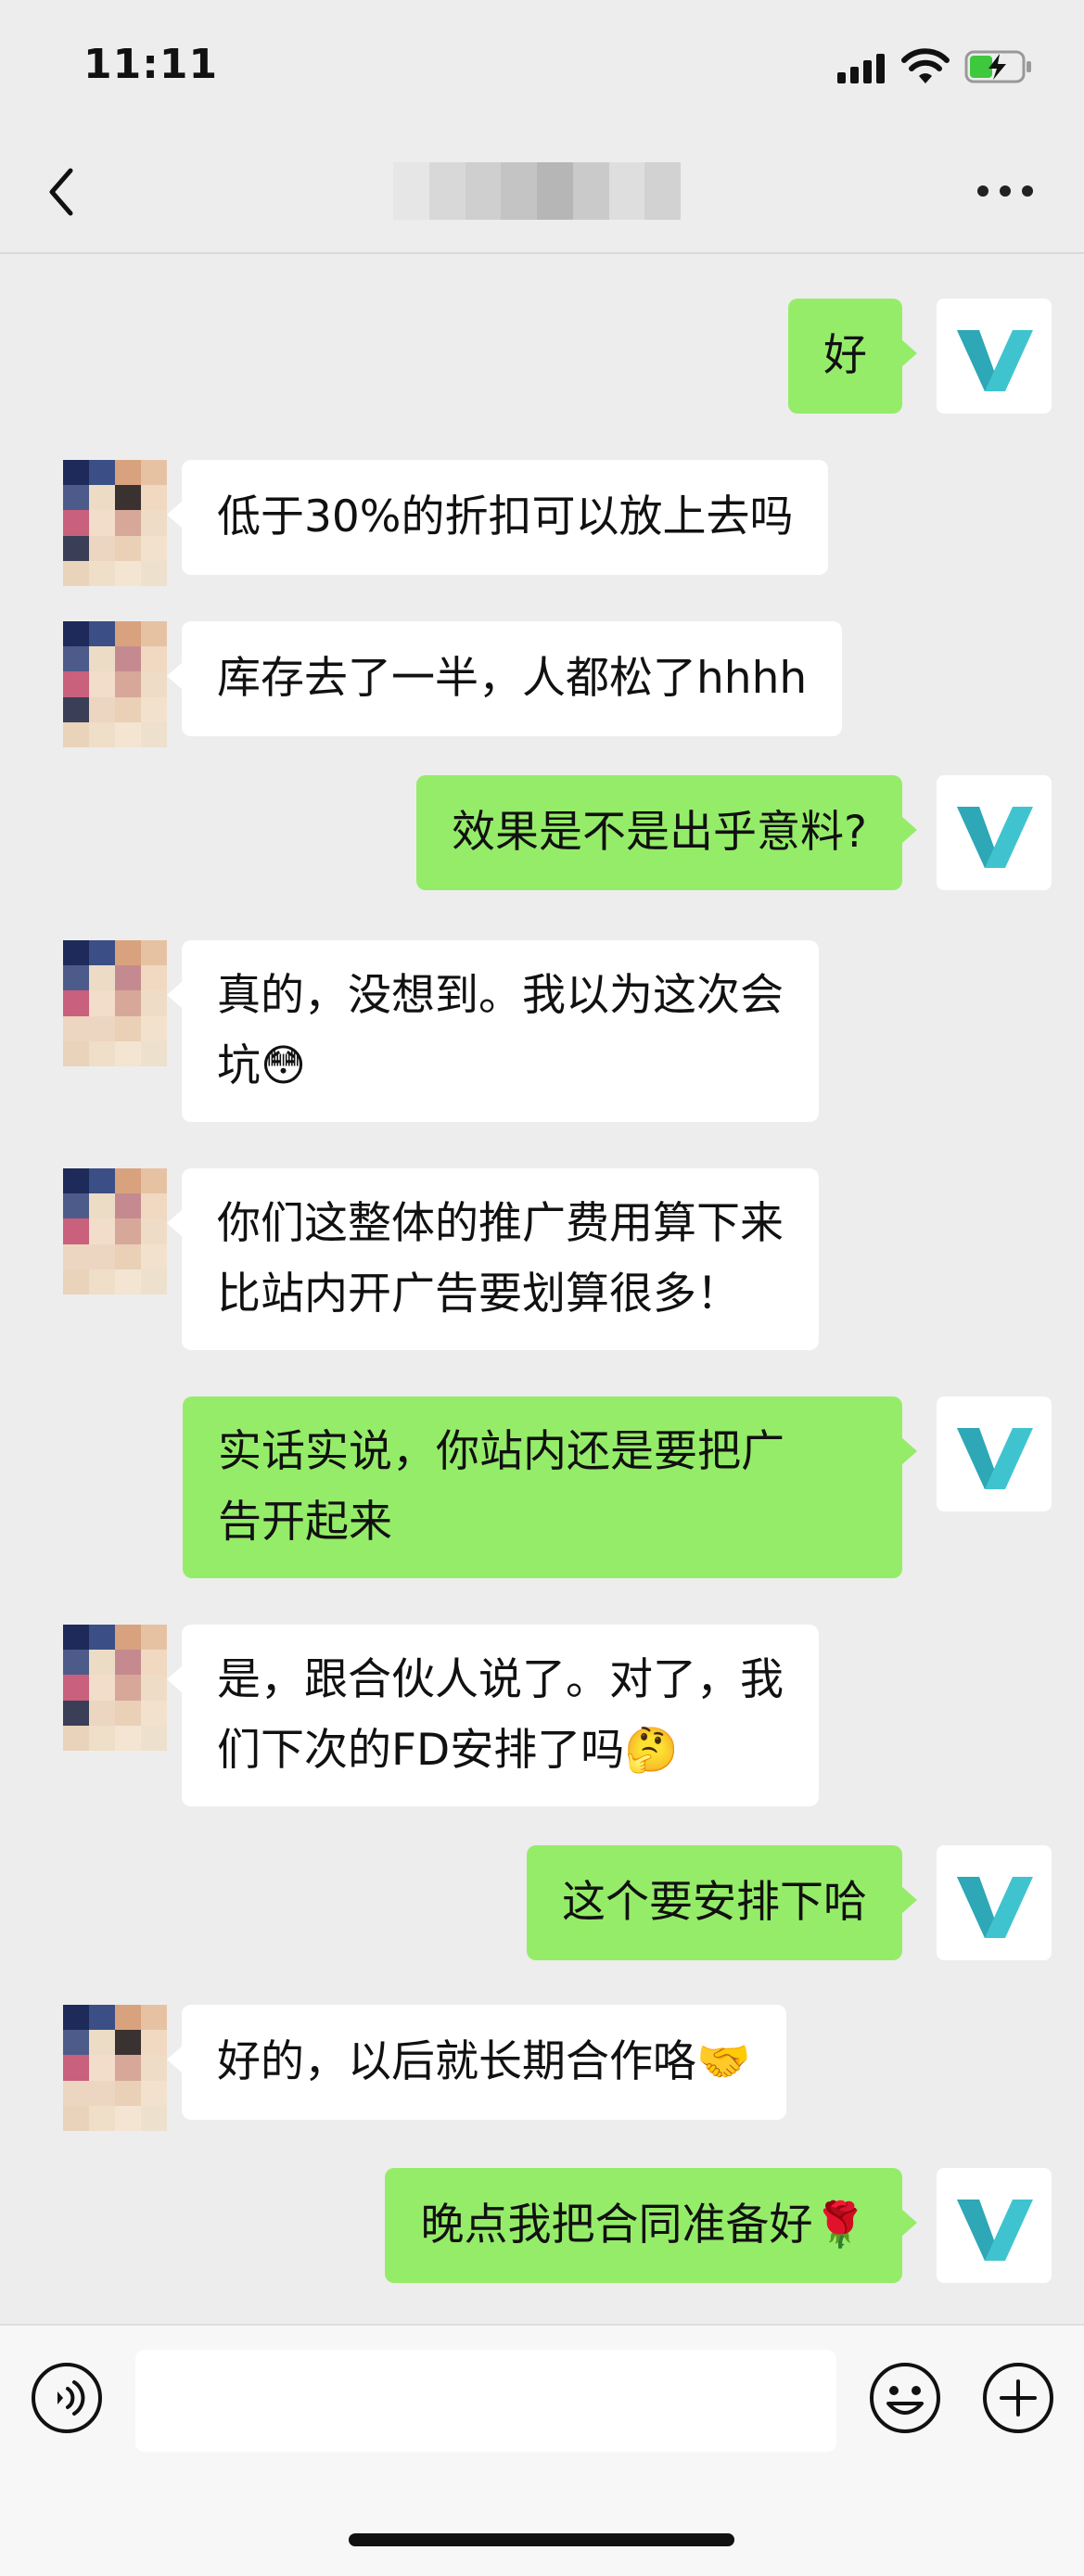 The image size is (1084, 2576). Describe the element at coordinates (722, 1902) in the screenshot. I see `message-bubble: 这个要安排下哈` at that location.